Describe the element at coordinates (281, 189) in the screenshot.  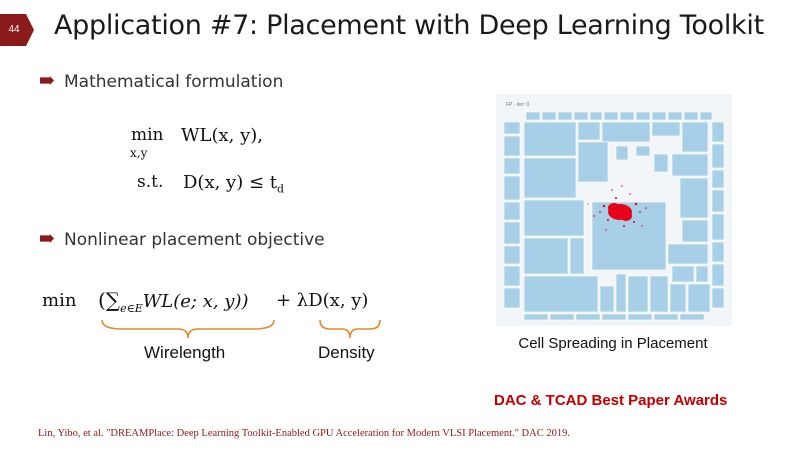
I see `constraint-subscript: d` at that location.